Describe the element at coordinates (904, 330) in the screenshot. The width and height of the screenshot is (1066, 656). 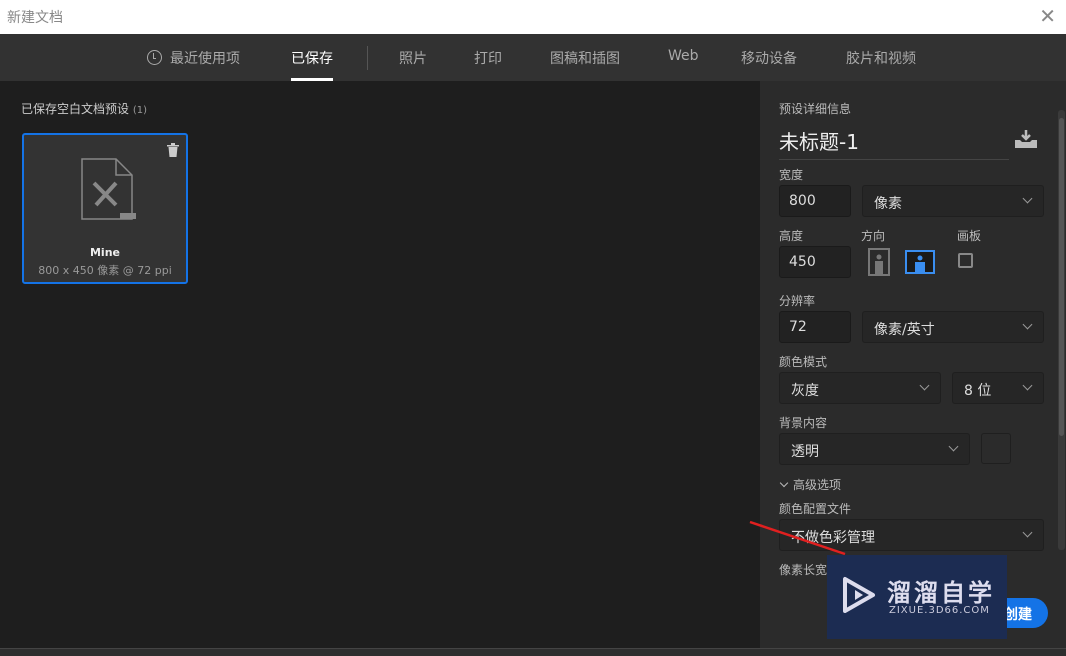
I see `resolution-unit-value: 像素/英寸` at that location.